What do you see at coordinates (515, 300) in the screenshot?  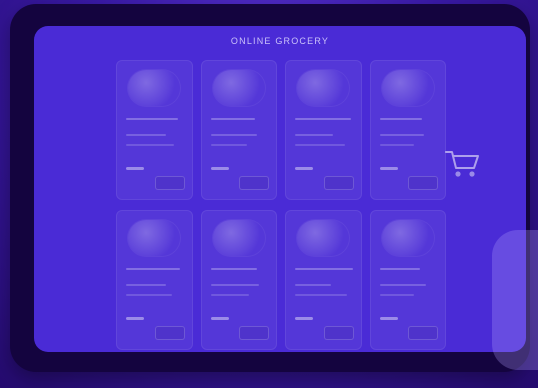 I see `hand-holding-tablet` at bounding box center [515, 300].